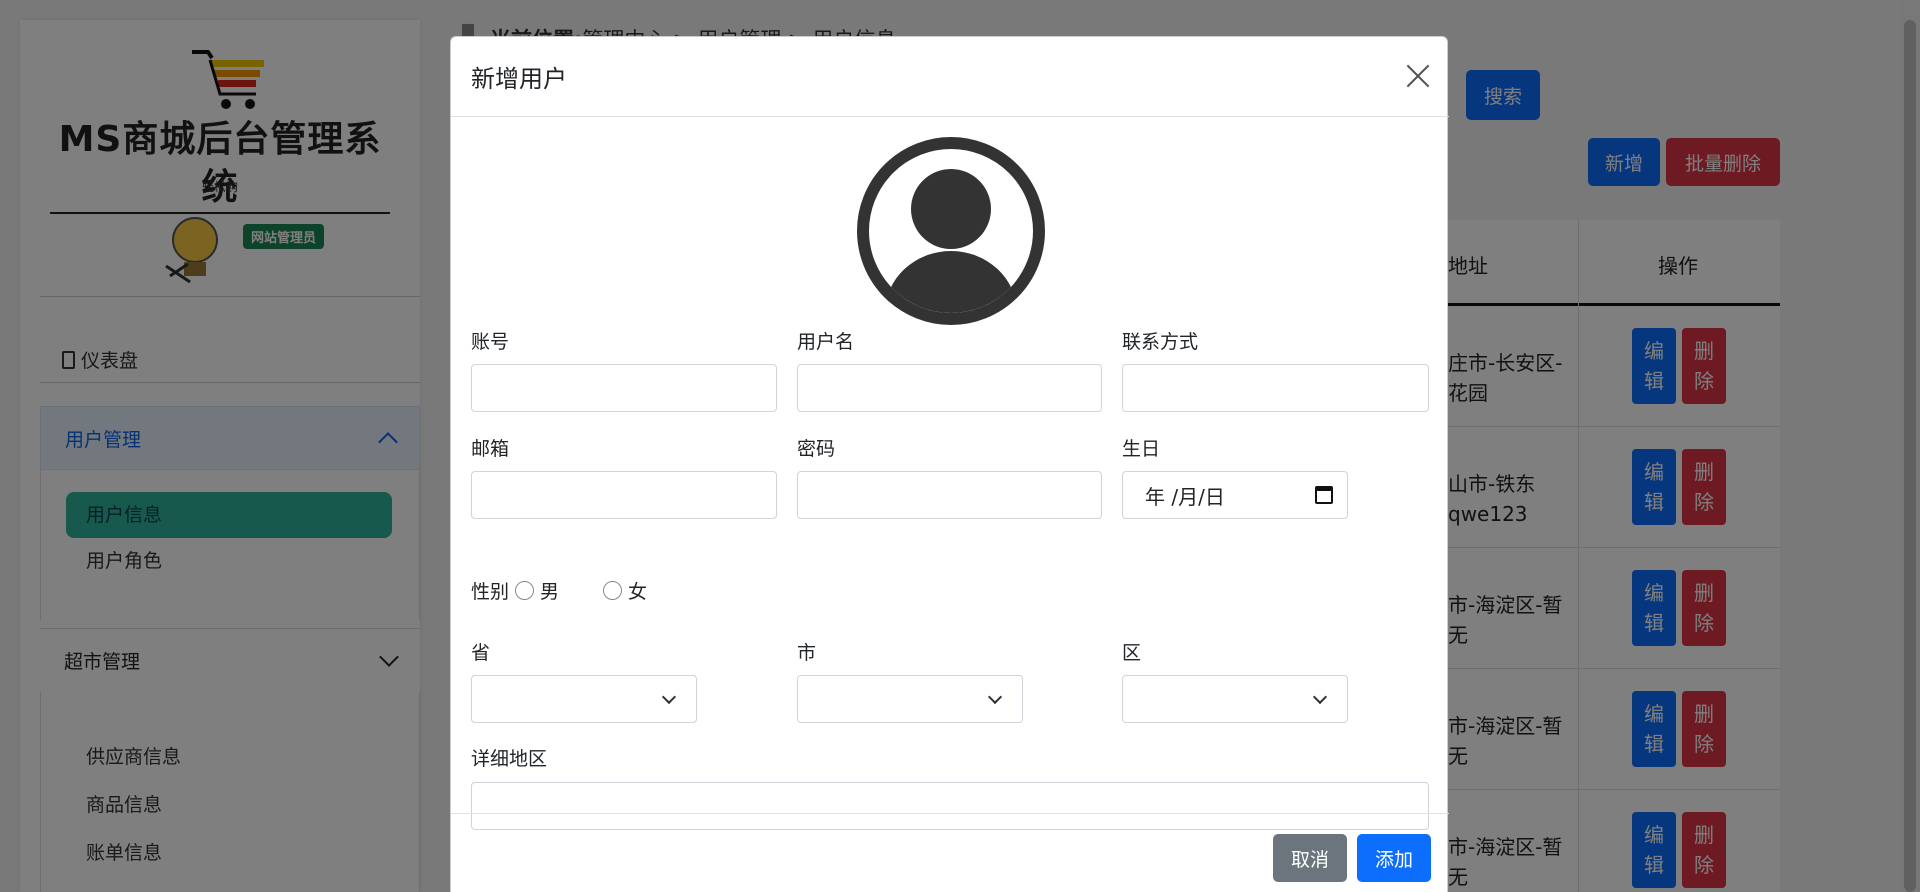  I want to click on username-input, so click(949, 388).